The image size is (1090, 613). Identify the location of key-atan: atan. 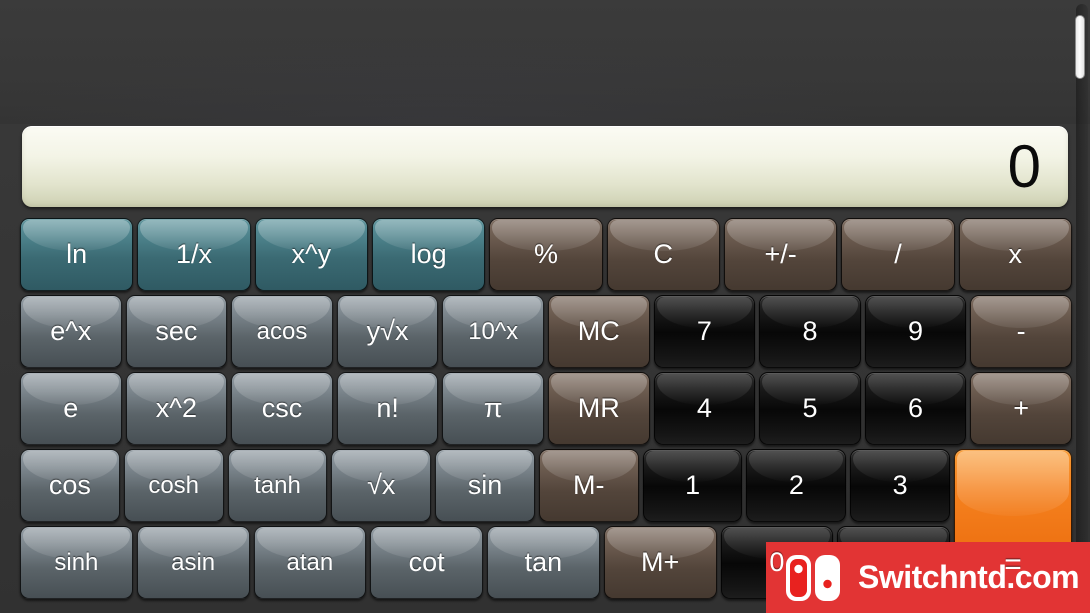
(310, 562).